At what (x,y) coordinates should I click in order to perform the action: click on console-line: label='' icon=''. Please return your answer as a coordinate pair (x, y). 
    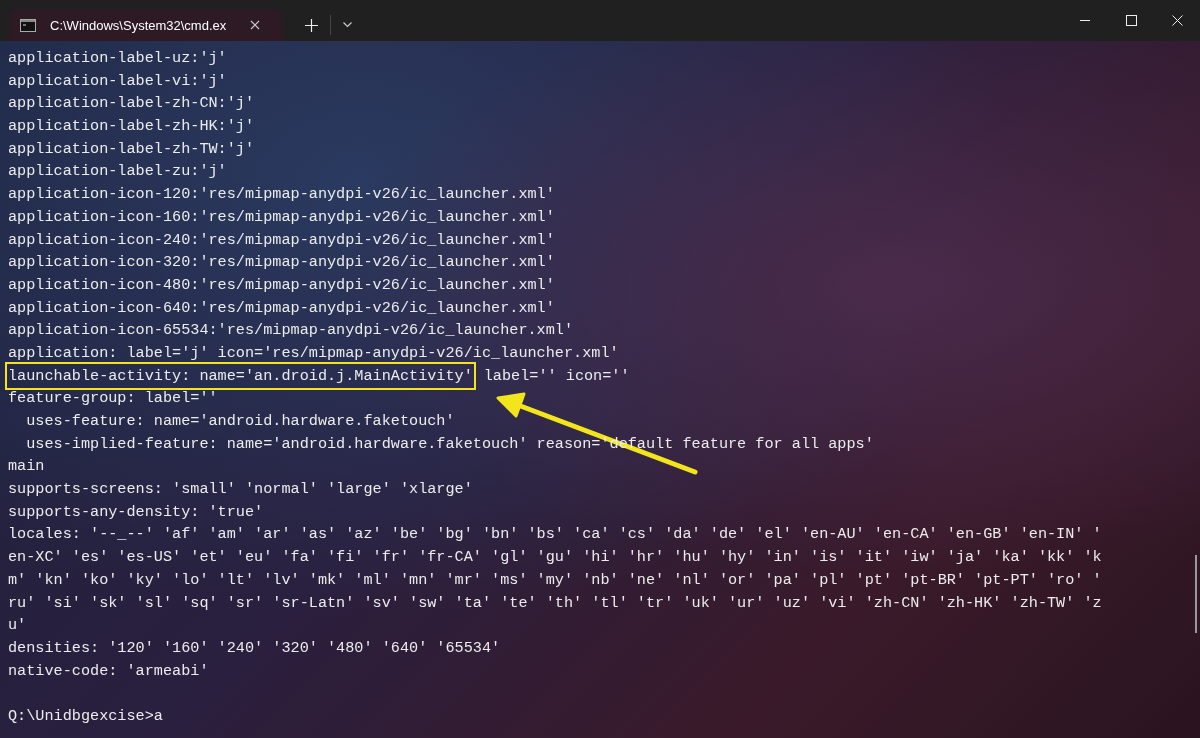
    Looking at the image, I should click on (556, 376).